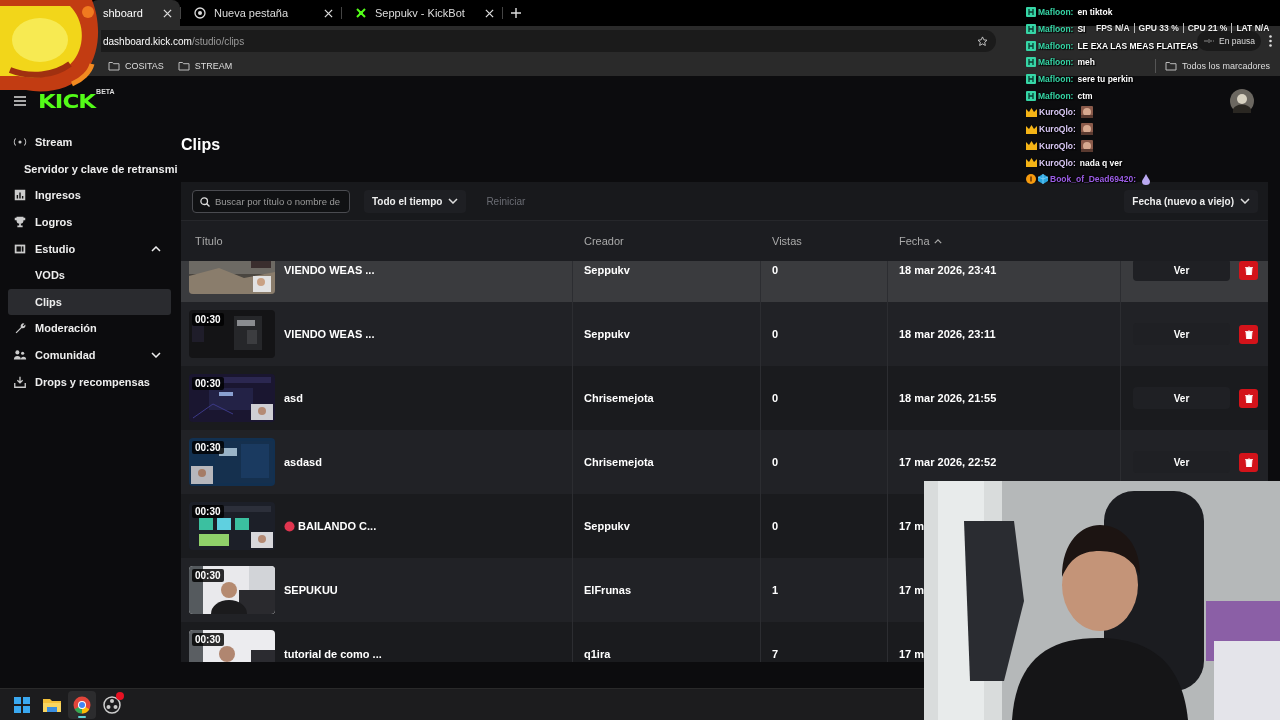 This screenshot has height=720, width=1280. I want to click on chat-message: meh, so click(1086, 62).